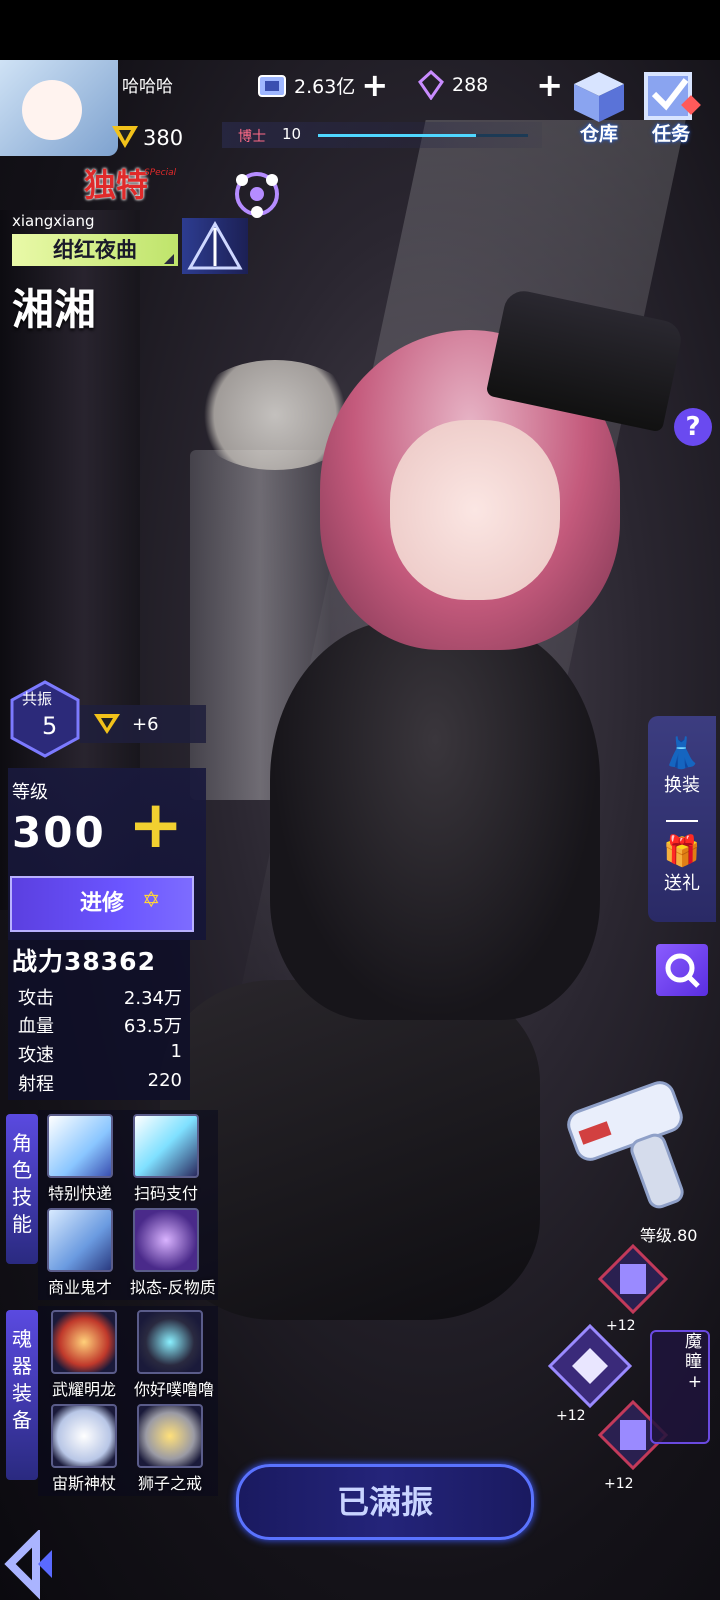 This screenshot has width=720, height=1600. Describe the element at coordinates (22, 1393) in the screenshot. I see `tab-char: 装` at that location.